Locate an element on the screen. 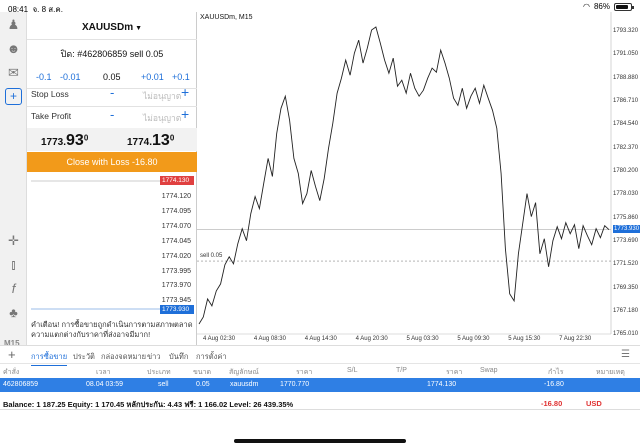 The height and width of the screenshot is (447, 640). chat-icon: ✉ is located at coordinates (13, 72).